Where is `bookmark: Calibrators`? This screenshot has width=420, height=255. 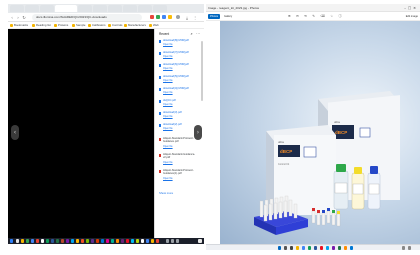
bookmark: Calibrators is located at coordinates (97, 25).